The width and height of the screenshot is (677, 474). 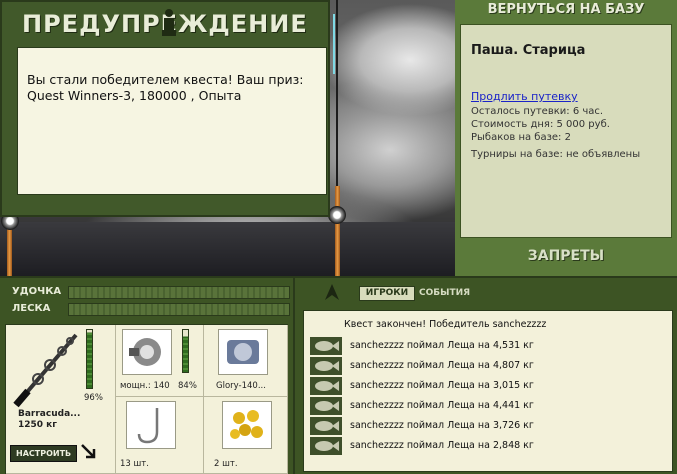 I want to click on rod-slot: 96% Barracuda... 1250 кг НАСТРОИТЬ, so click(x=61, y=399).